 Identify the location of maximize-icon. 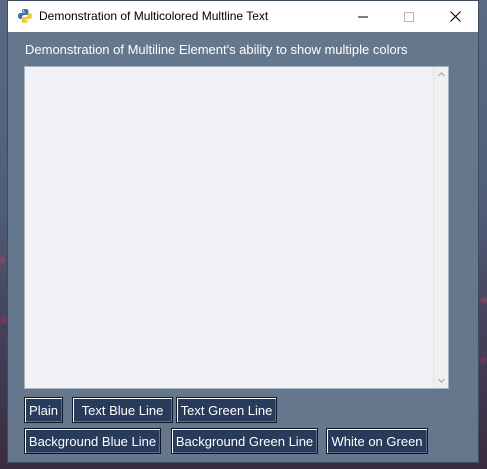
(409, 16).